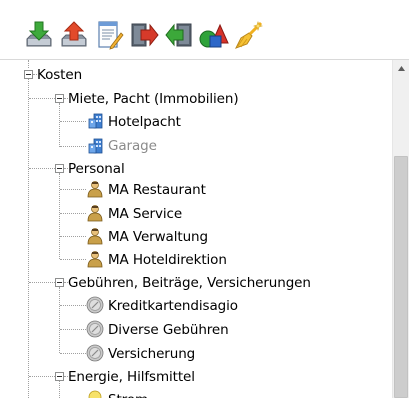  I want to click on tree-item-ma-restaurant: MA Restaurant, so click(157, 190).